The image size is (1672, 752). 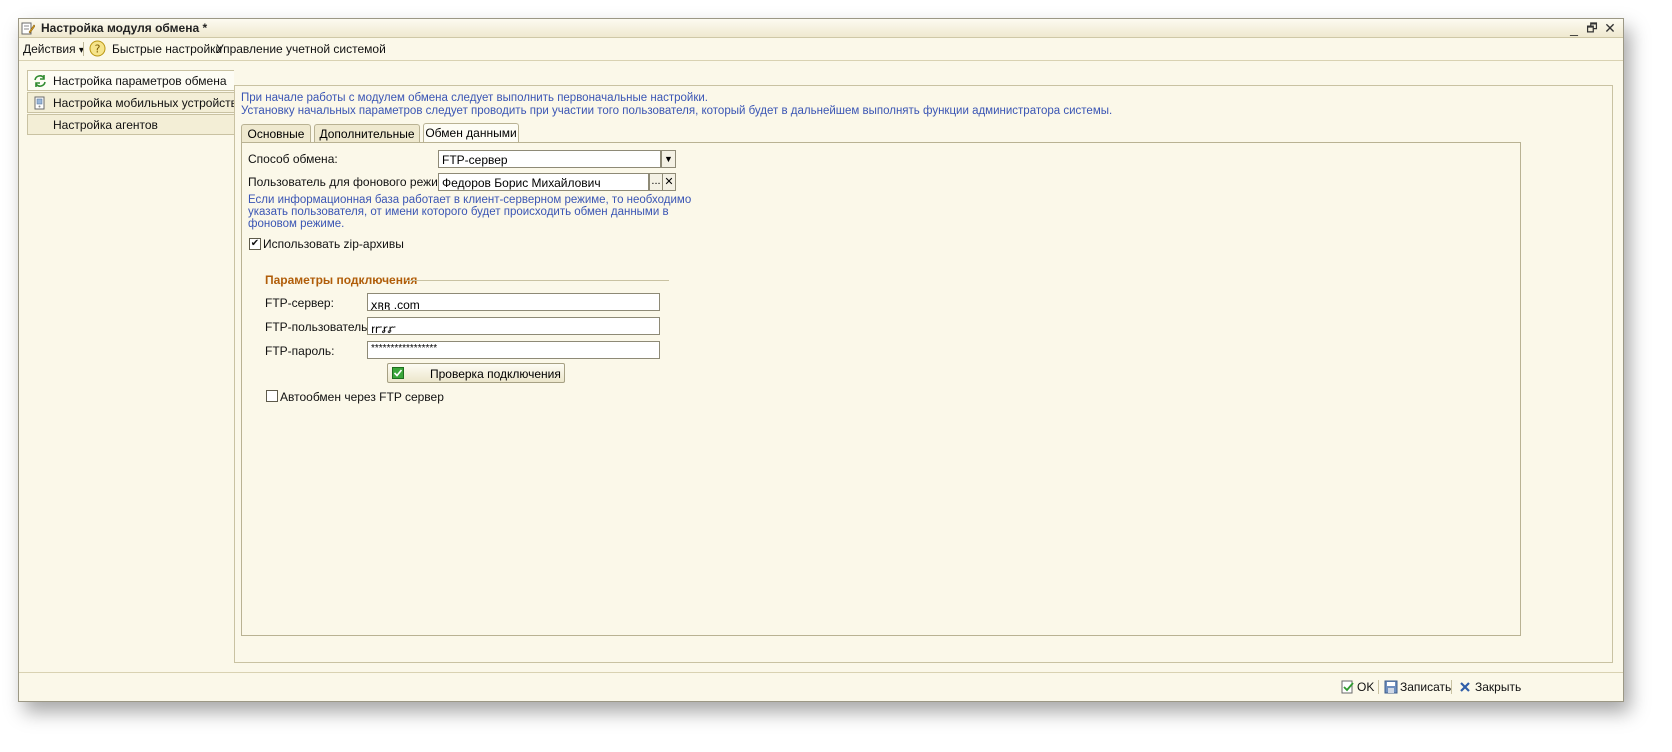 What do you see at coordinates (669, 182) in the screenshot?
I see `bg-user-clear-button: ✕` at bounding box center [669, 182].